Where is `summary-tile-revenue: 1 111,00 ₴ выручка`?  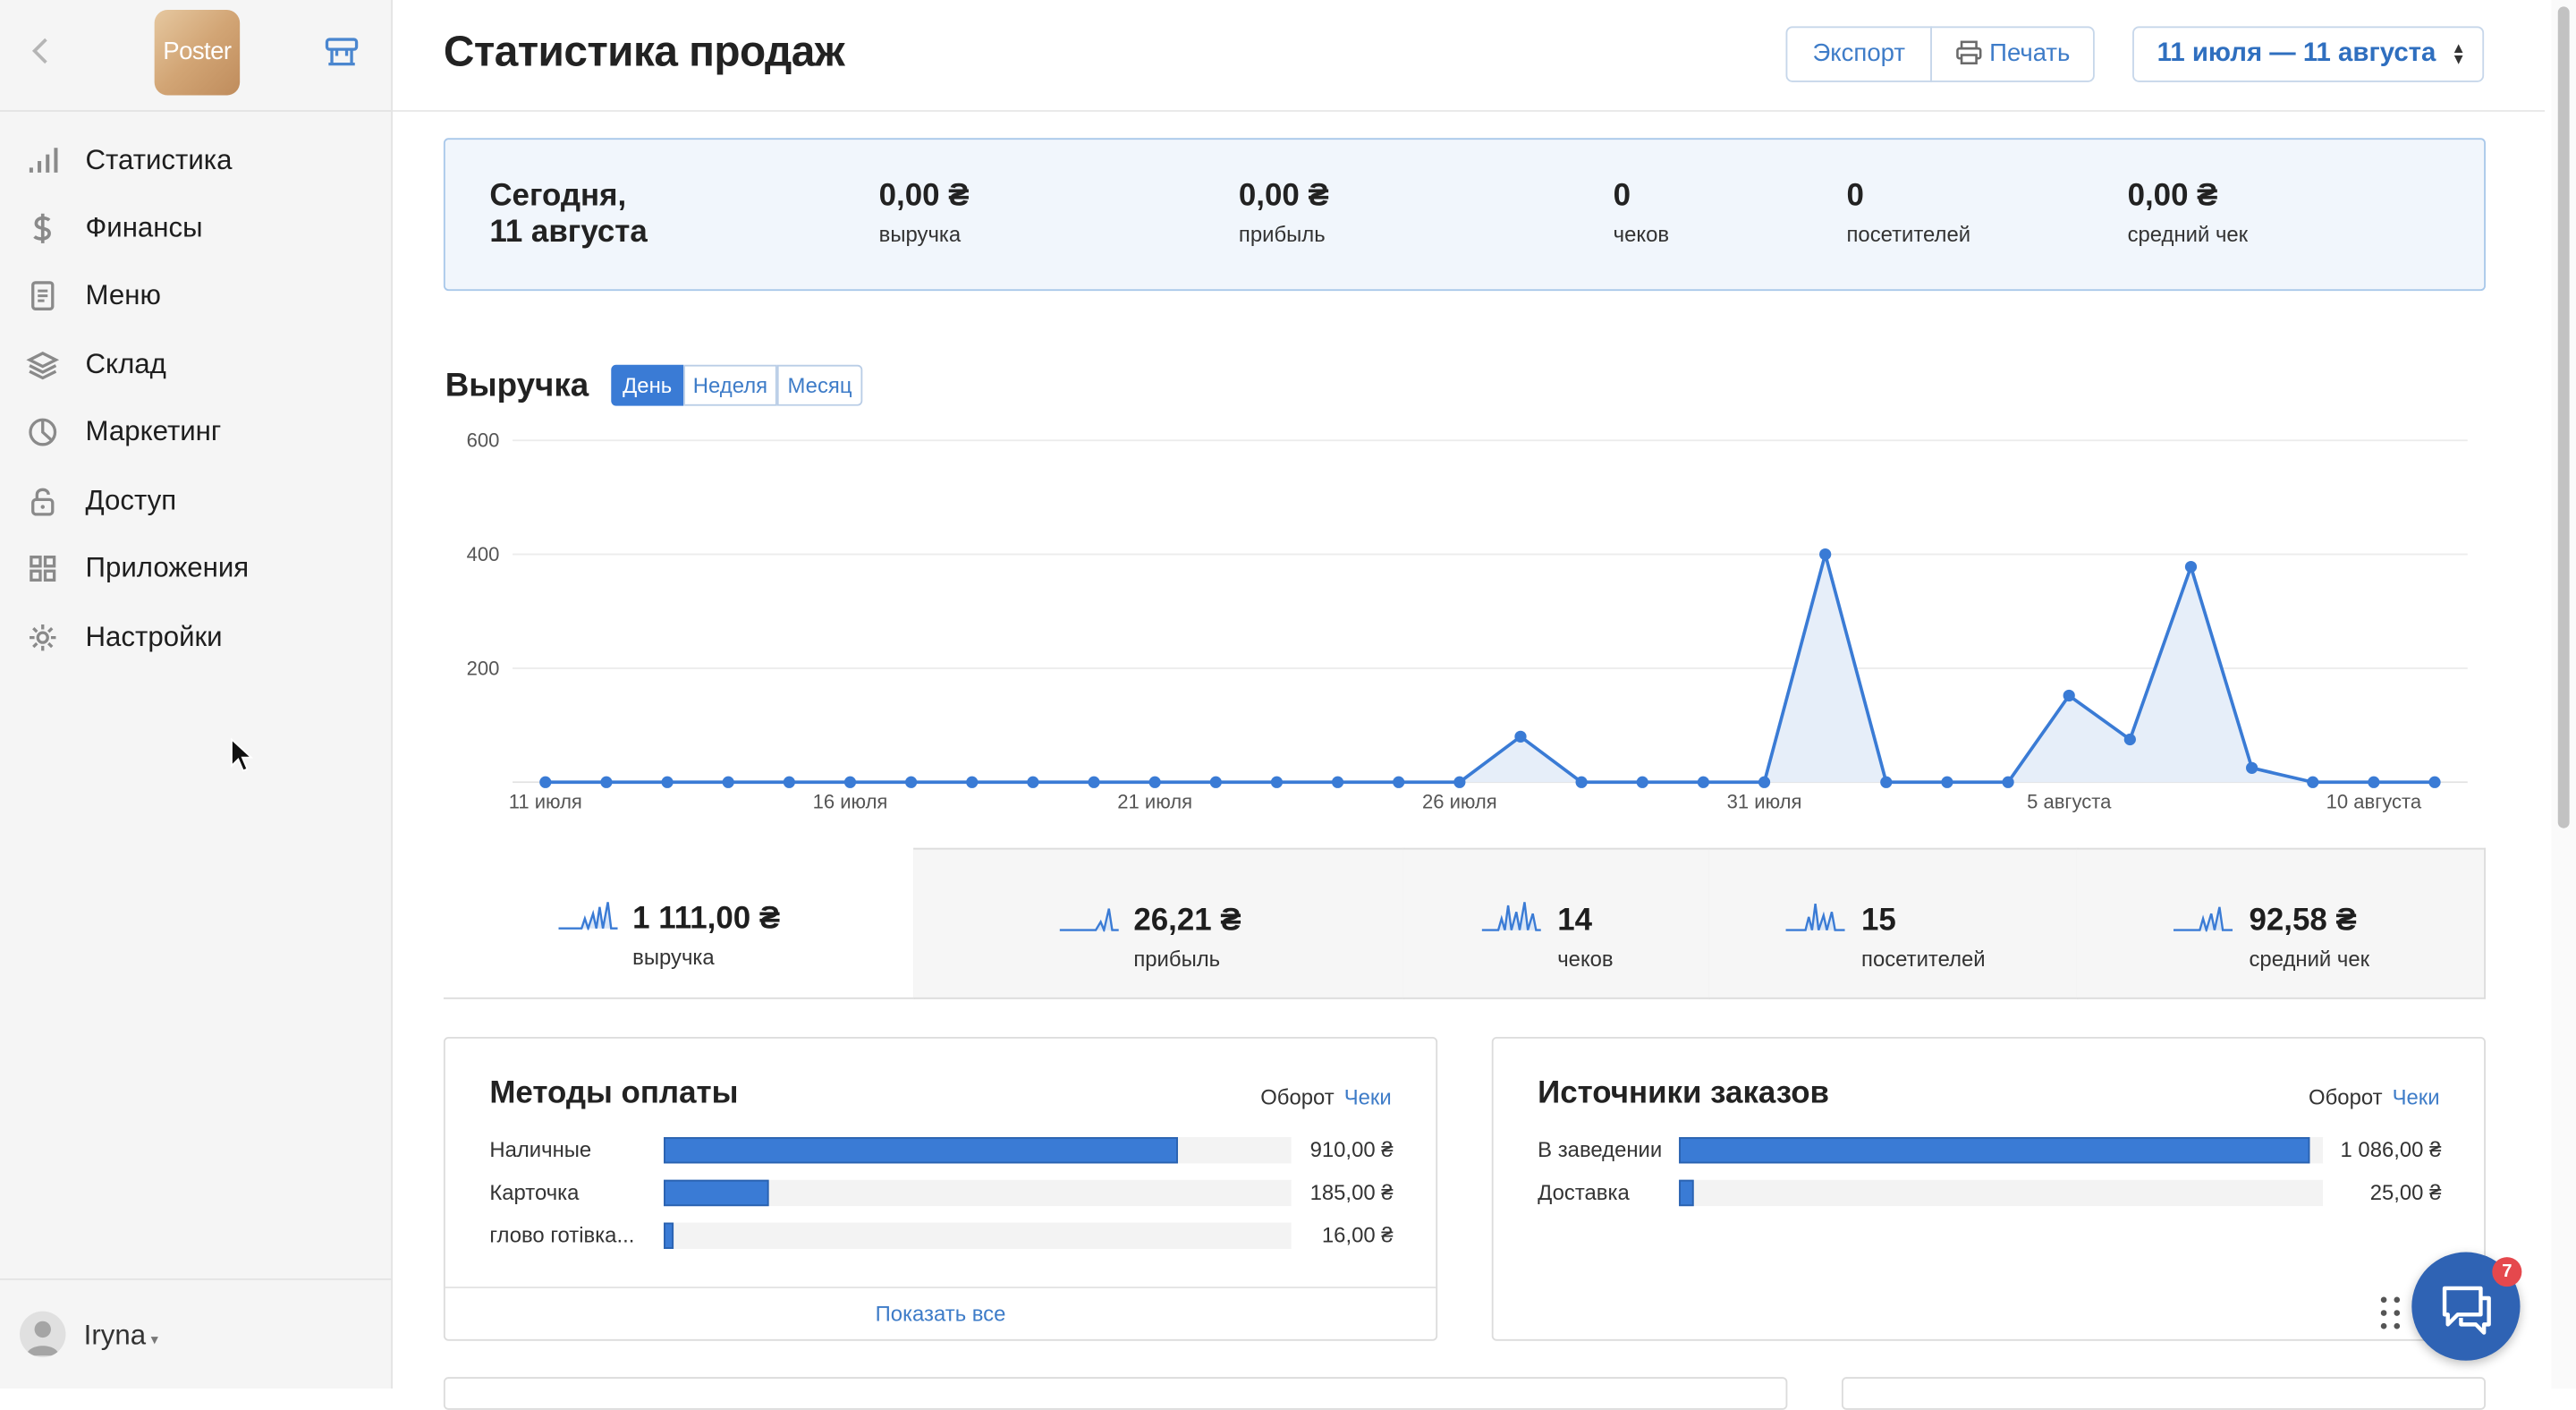 summary-tile-revenue: 1 111,00 ₴ выручка is located at coordinates (679, 923).